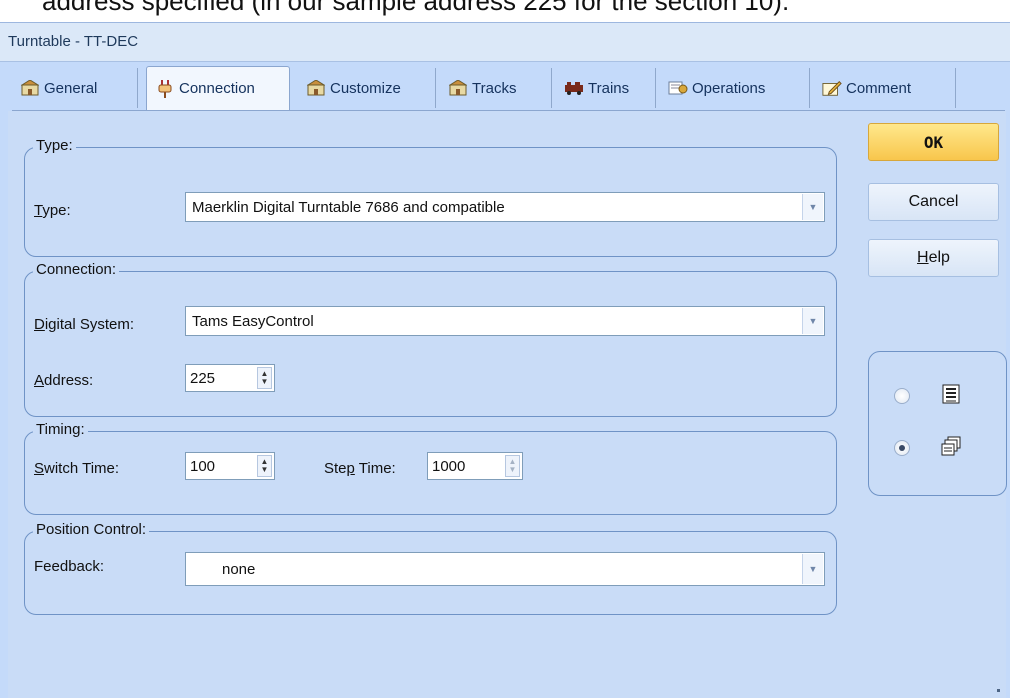 The height and width of the screenshot is (698, 1010). I want to click on plug-icon, so click(165, 88).